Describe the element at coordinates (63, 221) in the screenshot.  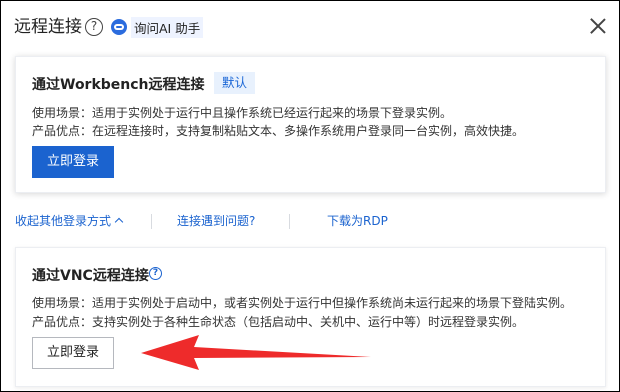
I see `collapse-other-methods-label: 收起其他登录方式` at that location.